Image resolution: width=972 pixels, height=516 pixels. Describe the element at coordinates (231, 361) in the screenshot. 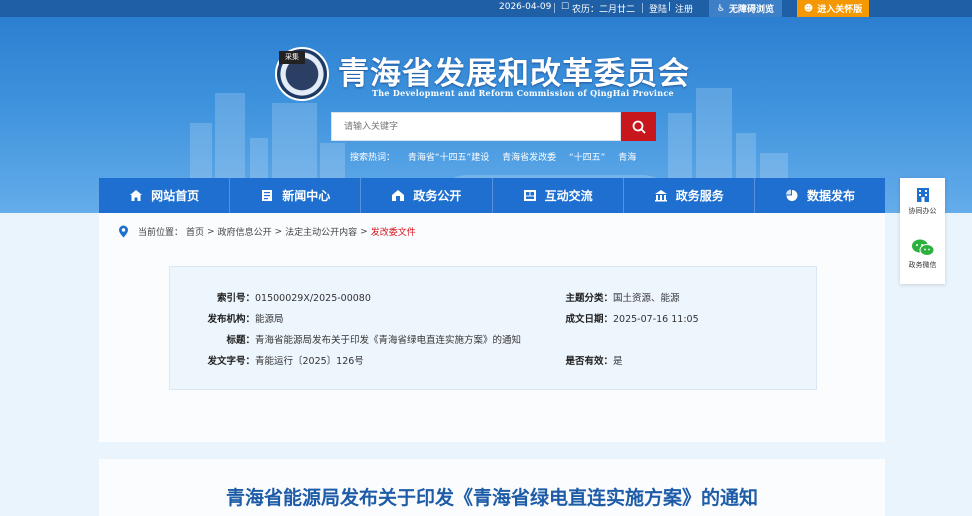

I see `meta-docno-label: 发文字号：` at that location.